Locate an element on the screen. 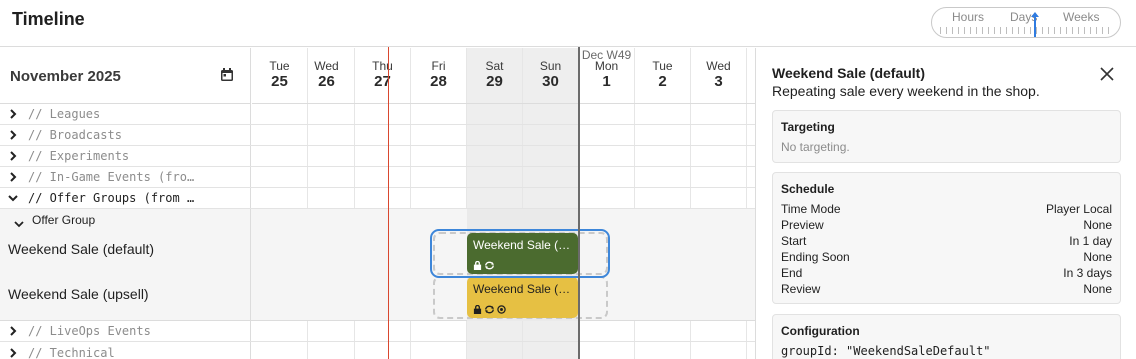 The image size is (1136, 359). day-number: 28 is located at coordinates (438, 81).